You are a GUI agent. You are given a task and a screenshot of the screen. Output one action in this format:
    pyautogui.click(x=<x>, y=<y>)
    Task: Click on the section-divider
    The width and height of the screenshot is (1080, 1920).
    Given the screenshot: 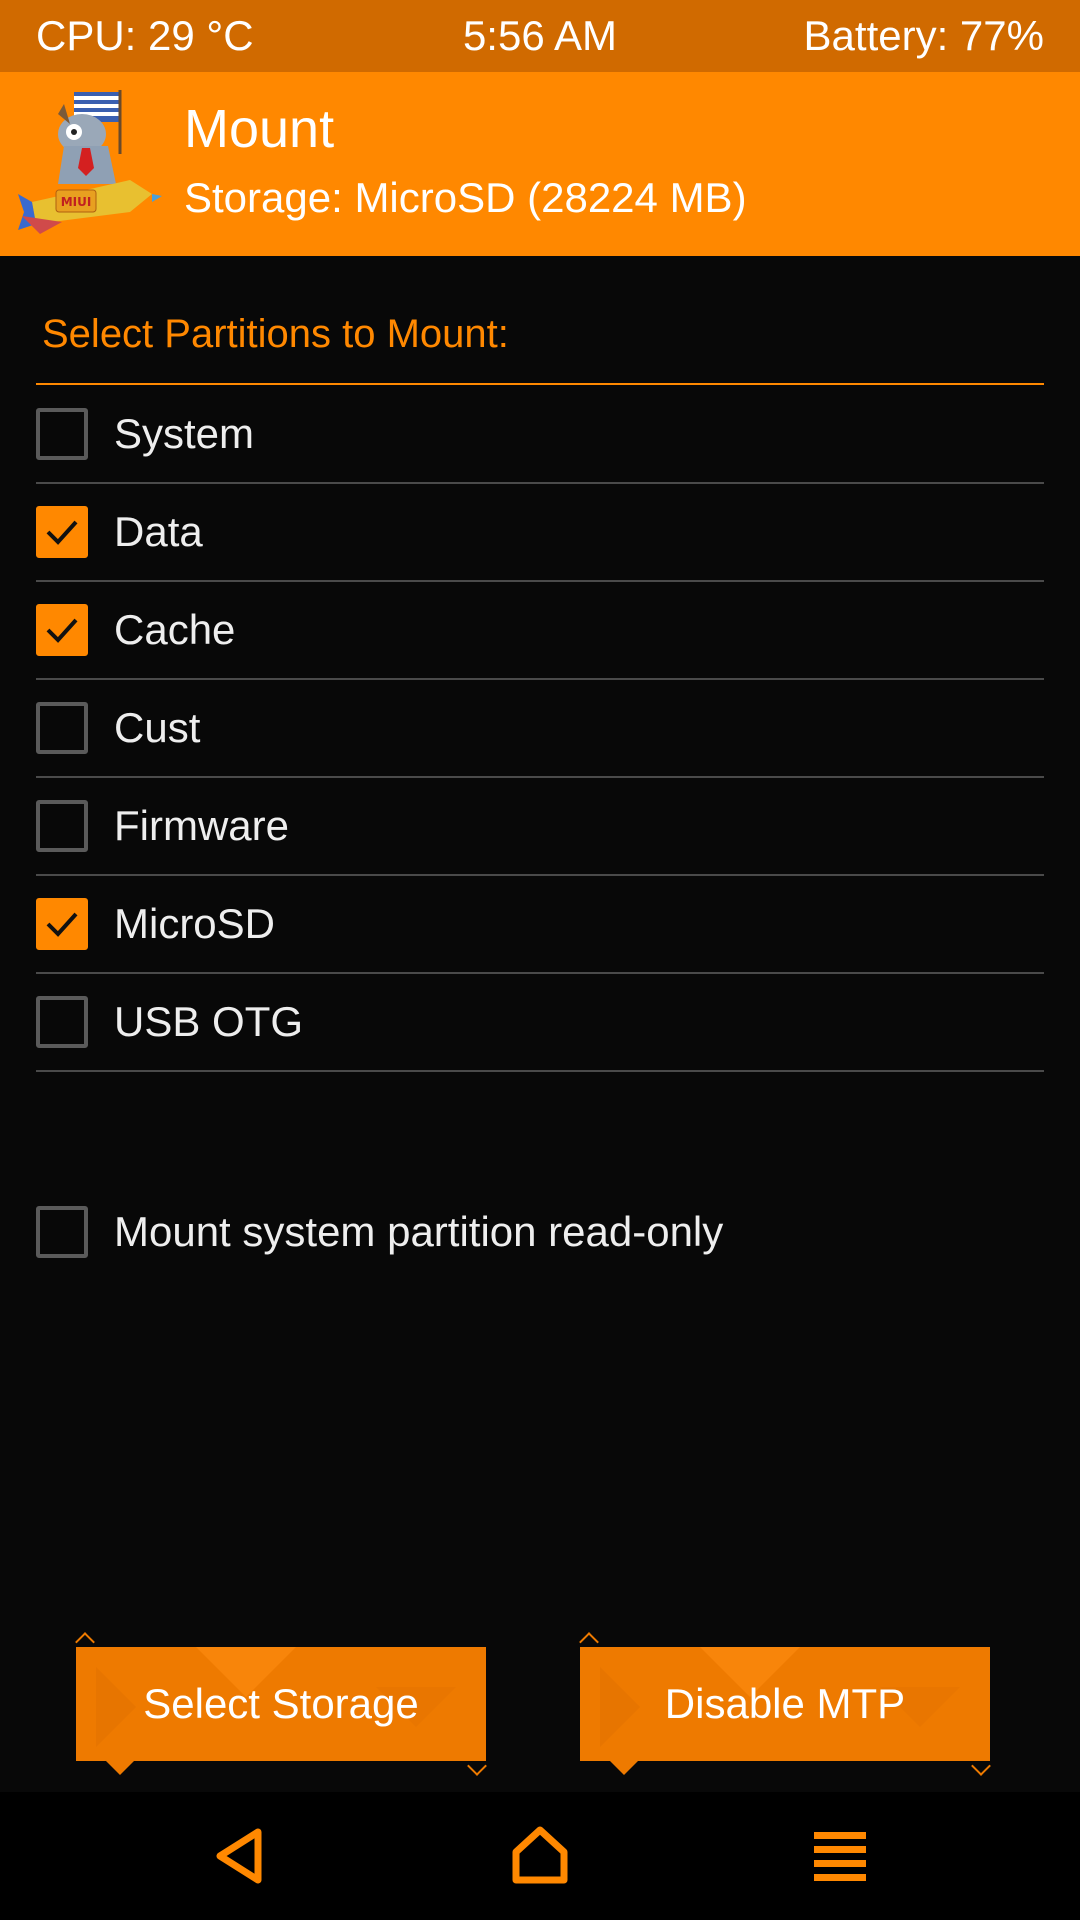 What is the action you would take?
    pyautogui.click(x=540, y=384)
    